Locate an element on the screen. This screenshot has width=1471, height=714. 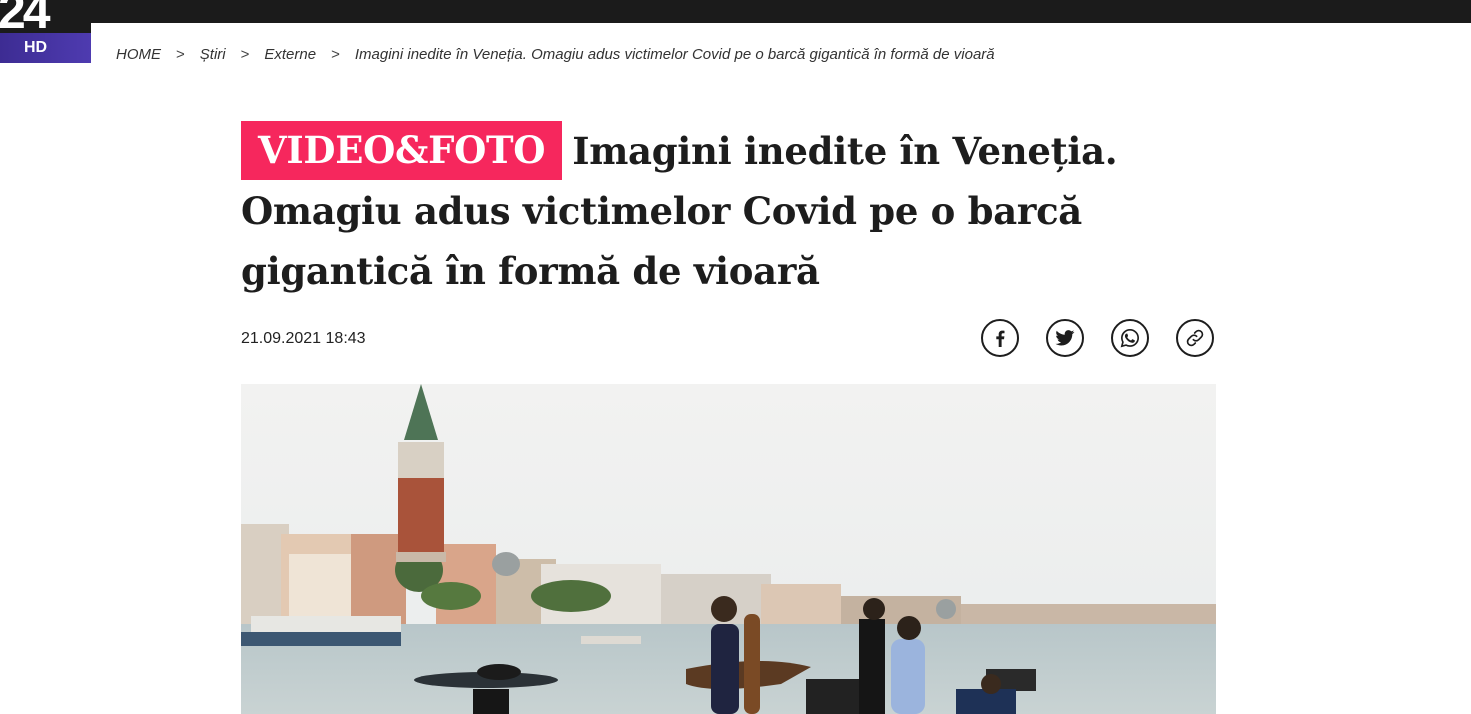
logo-hd: HD is located at coordinates (36, 47).